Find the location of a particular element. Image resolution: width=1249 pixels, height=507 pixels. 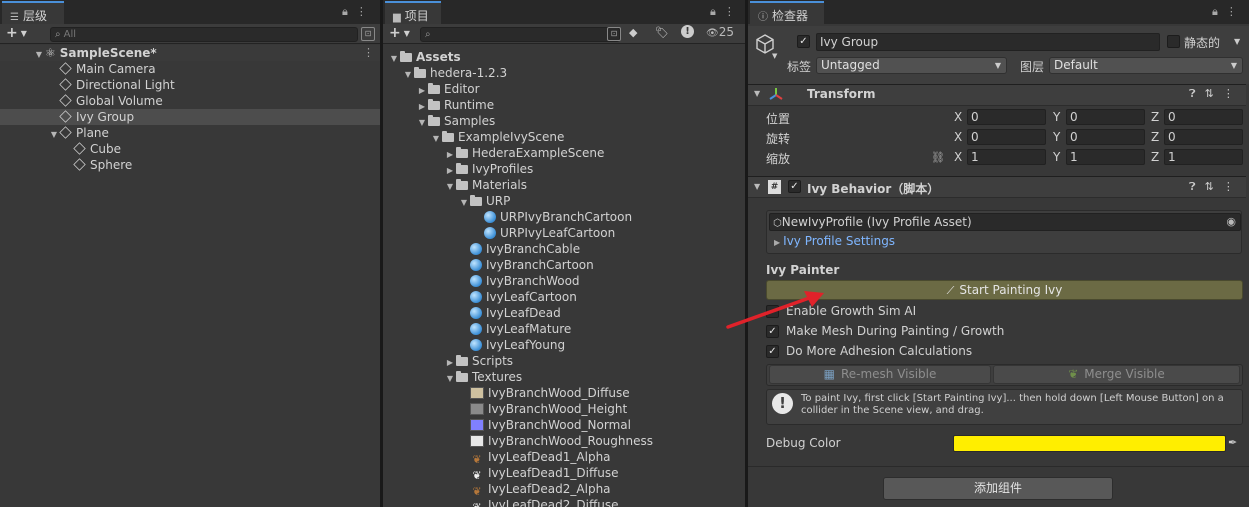

add-component-button: 添加组件 is located at coordinates (998, 488).